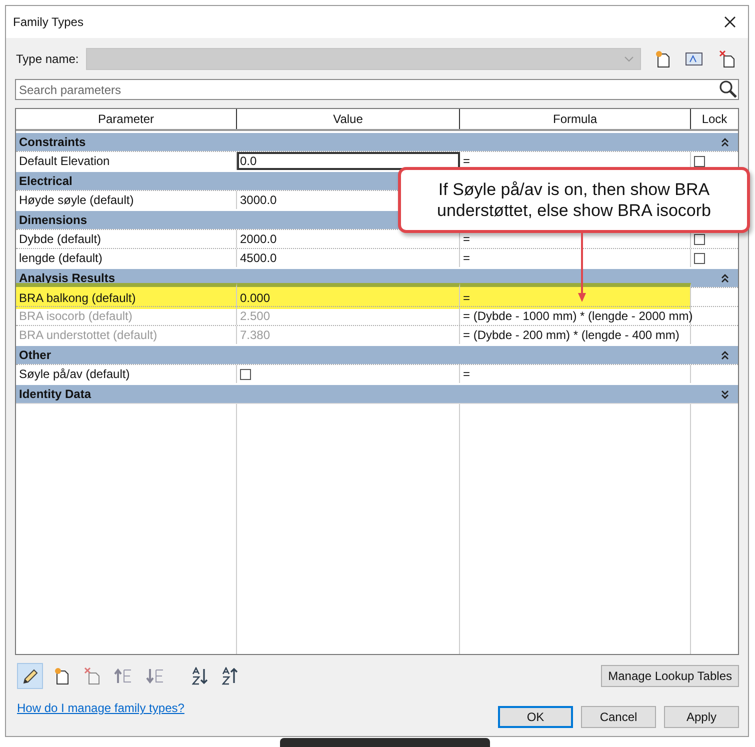  Describe the element at coordinates (377, 89) in the screenshot. I see `search-field: Search parameters` at that location.